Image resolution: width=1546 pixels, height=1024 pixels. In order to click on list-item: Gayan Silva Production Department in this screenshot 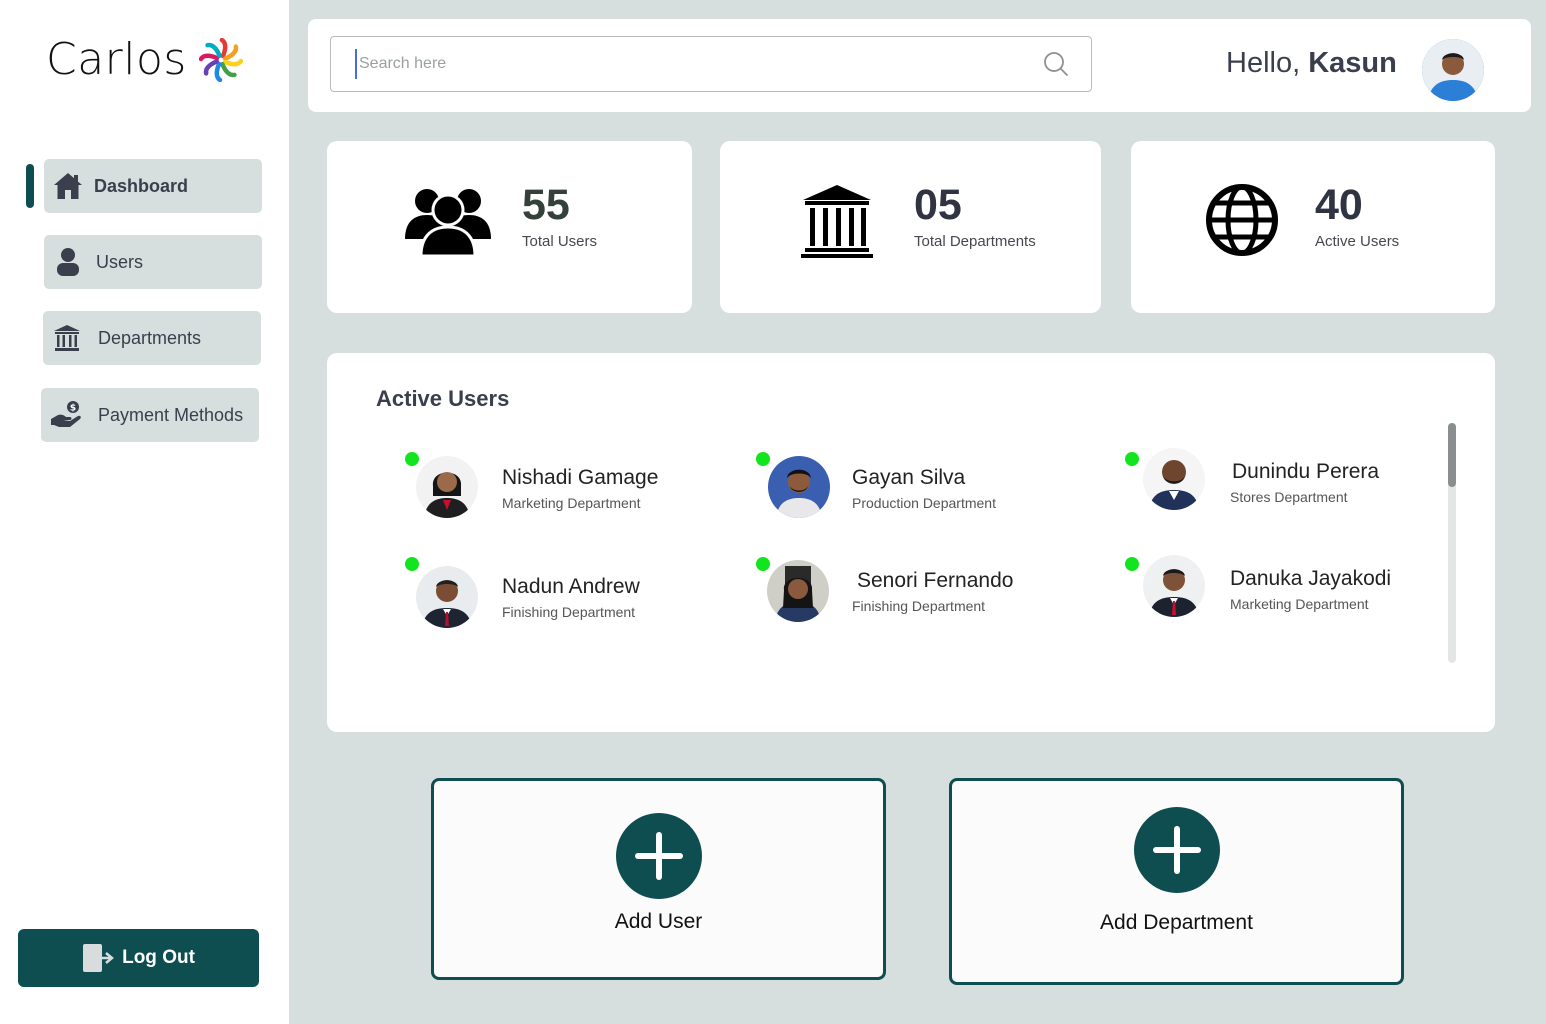, I will do `click(916, 492)`.